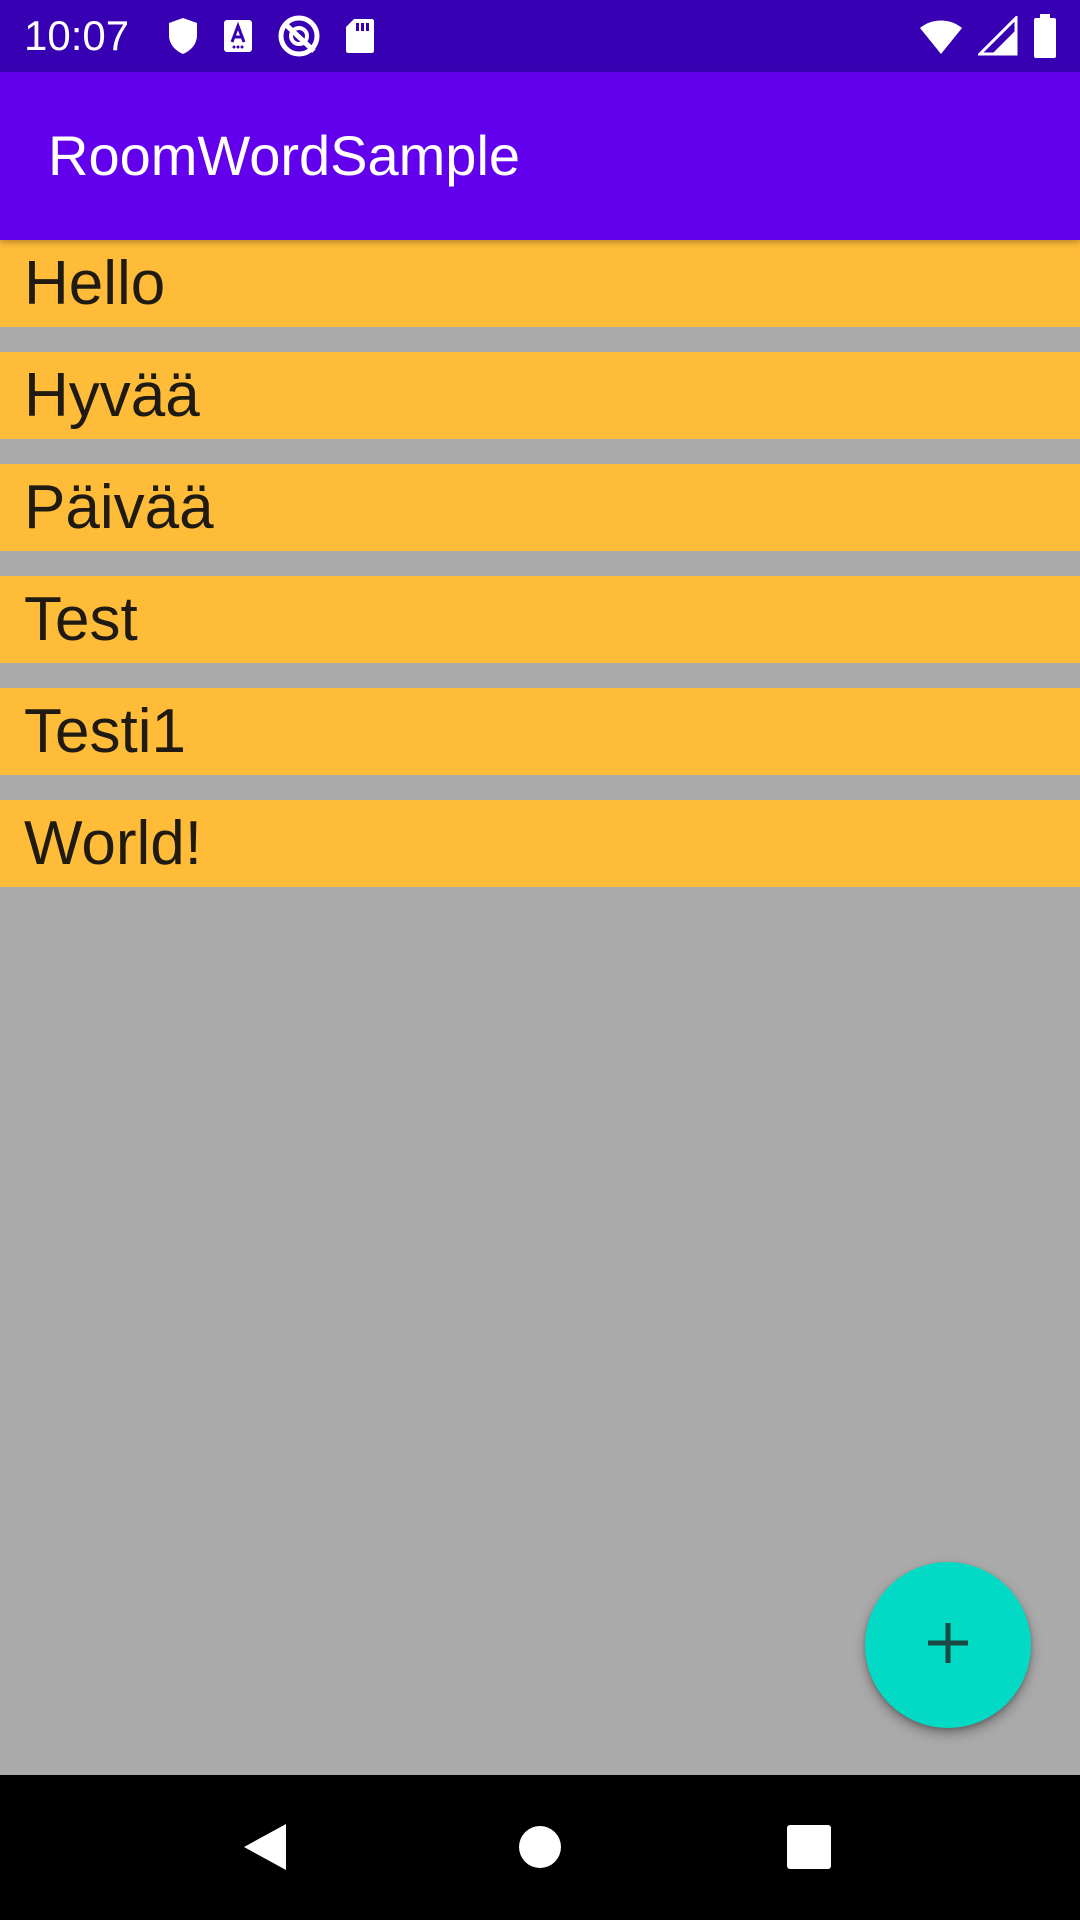 The height and width of the screenshot is (1920, 1080). I want to click on plus-icon, so click(948, 1645).